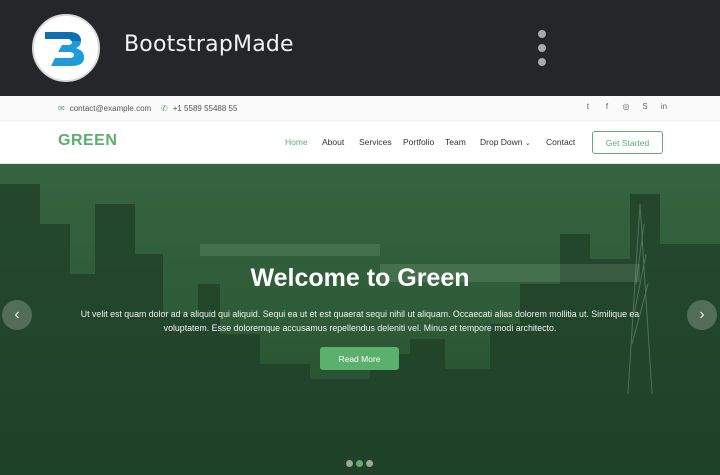 The image size is (720, 475). What do you see at coordinates (664, 107) in the screenshot?
I see `linkedin-icon: in` at bounding box center [664, 107].